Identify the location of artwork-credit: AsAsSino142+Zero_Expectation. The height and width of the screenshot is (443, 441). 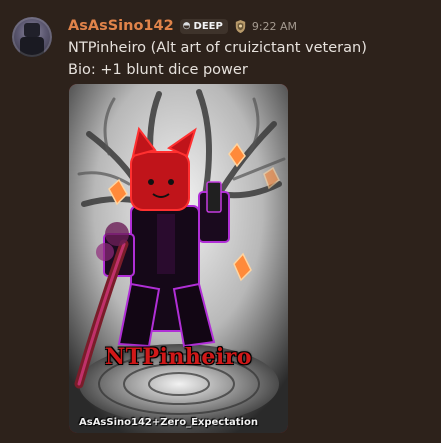
(168, 422).